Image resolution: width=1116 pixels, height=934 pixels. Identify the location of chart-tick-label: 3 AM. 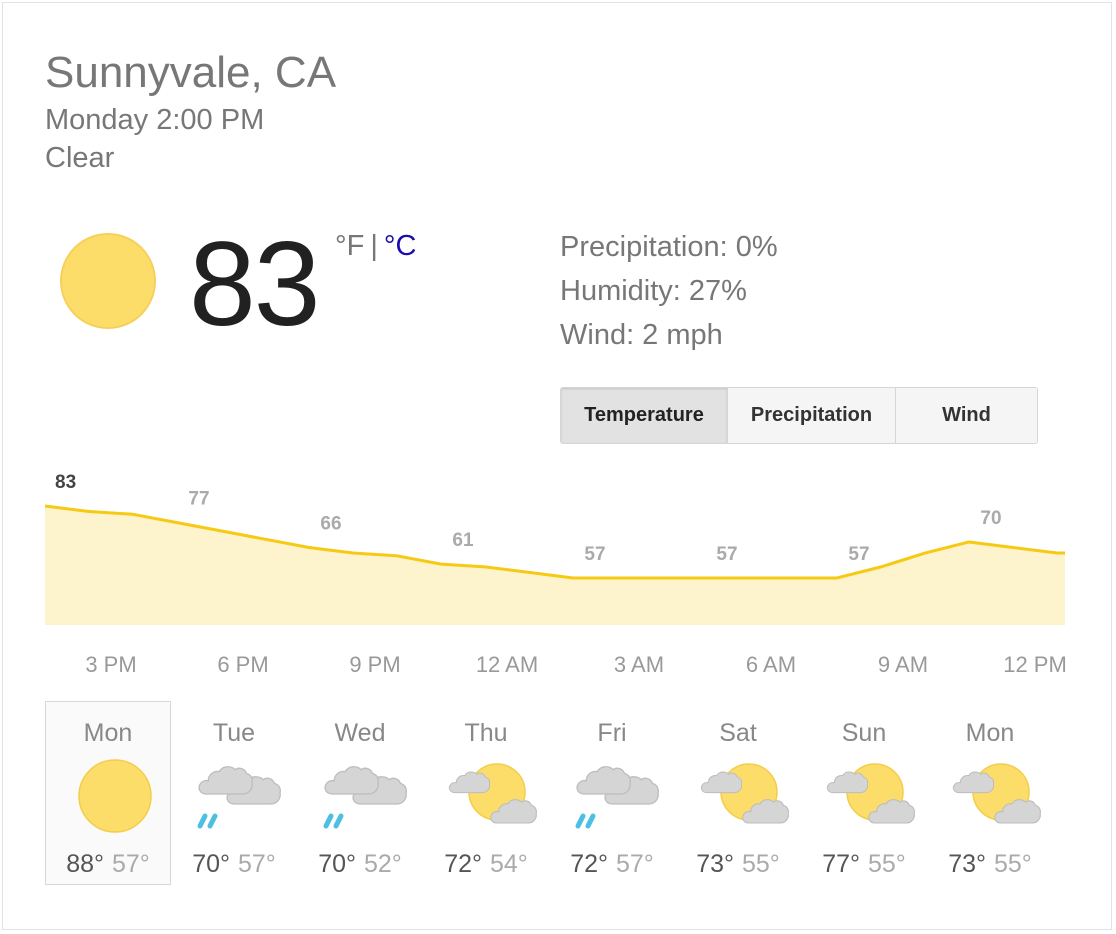
(639, 664).